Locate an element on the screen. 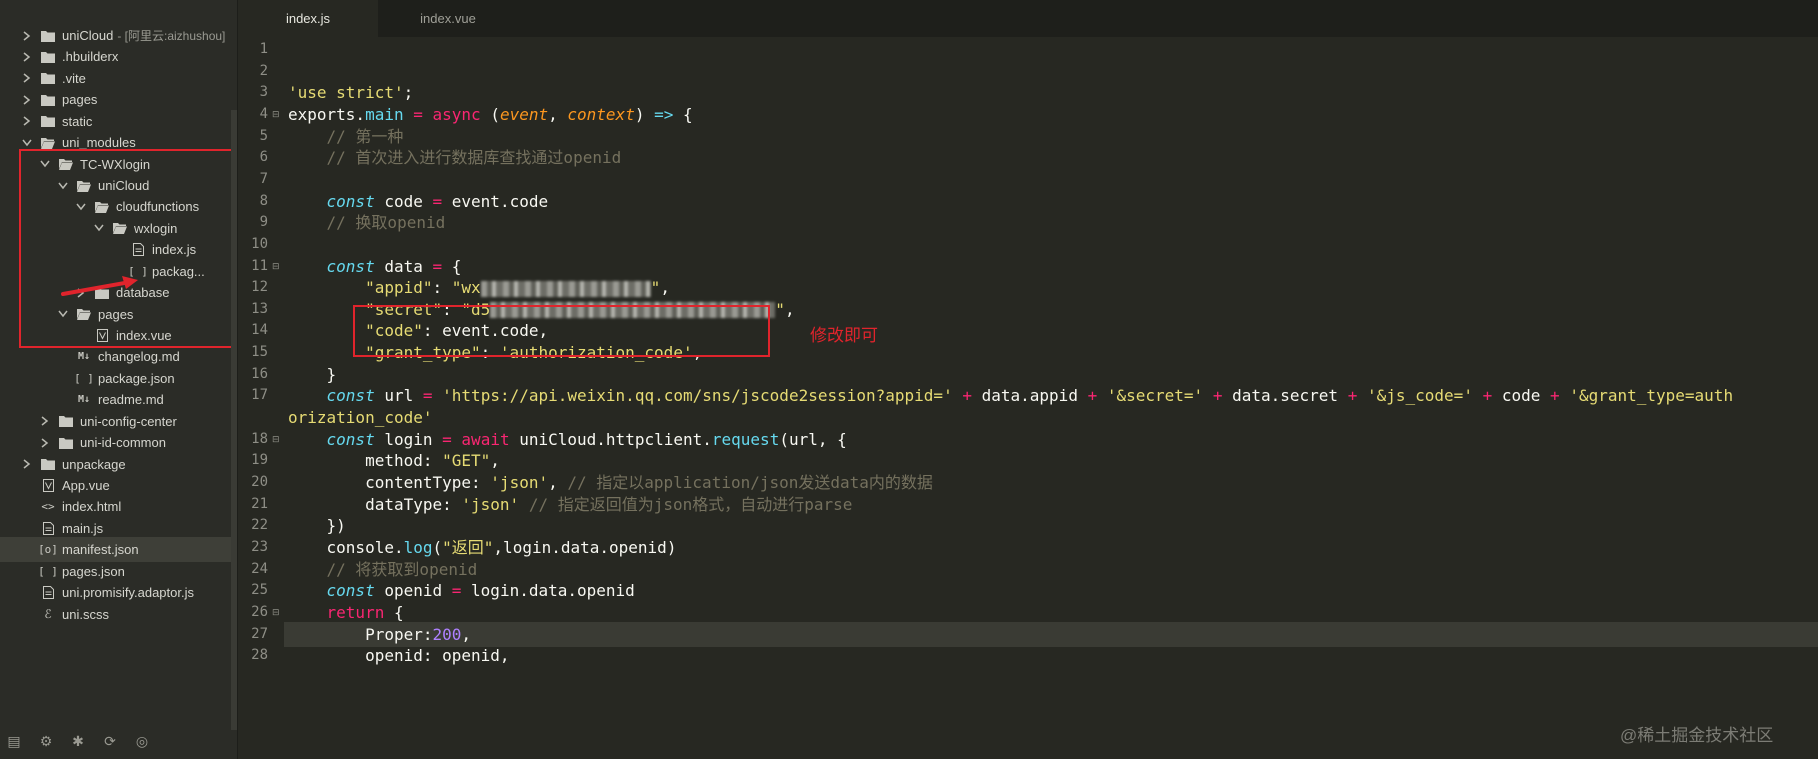 This screenshot has width=1818, height=759. code-token: : event.code, is located at coordinates (485, 331).